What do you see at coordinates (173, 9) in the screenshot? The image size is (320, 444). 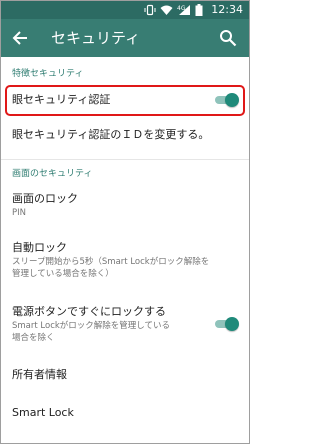 I see `status-icons: 4G` at bounding box center [173, 9].